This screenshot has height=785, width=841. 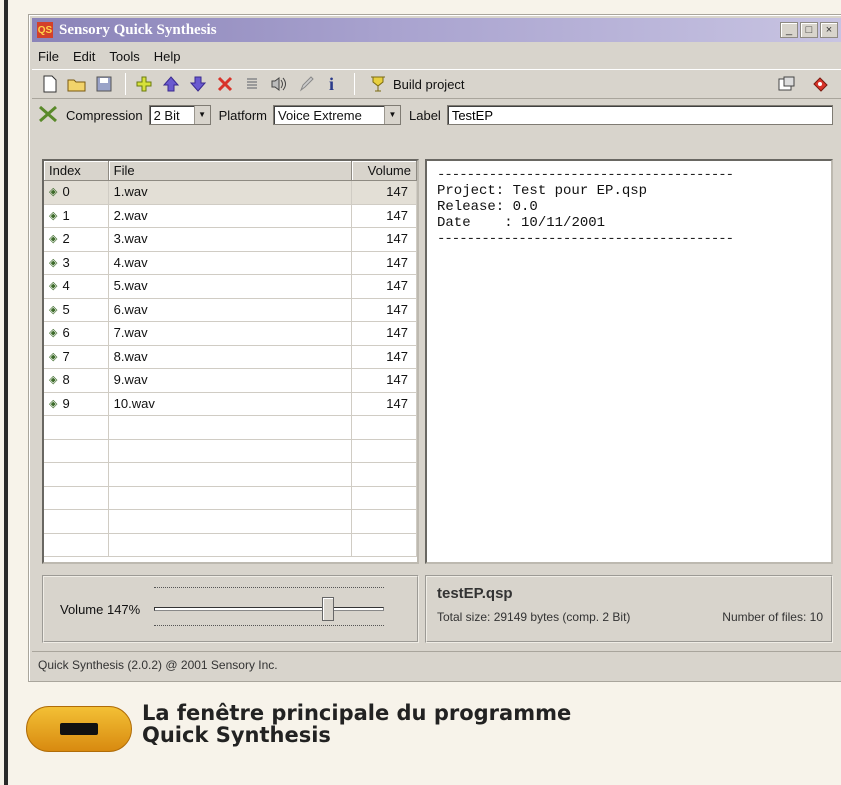 I want to click on minimize-button: _, so click(x=789, y=30).